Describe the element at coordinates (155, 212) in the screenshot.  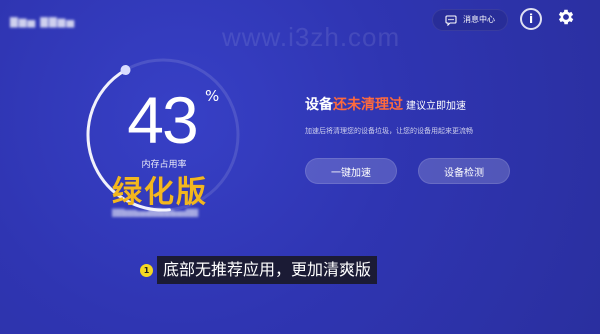
I see `blurred-subtitle: ▇▇▆▆▅▅▇▇▆▆▅▅▇▇` at that location.